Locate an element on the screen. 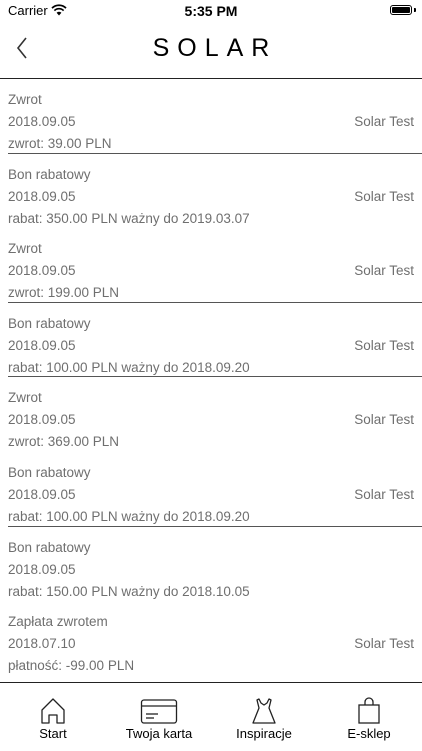 Image resolution: width=422 pixels, height=751 pixels. tab-esklep-label: E-sklep is located at coordinates (369, 733).